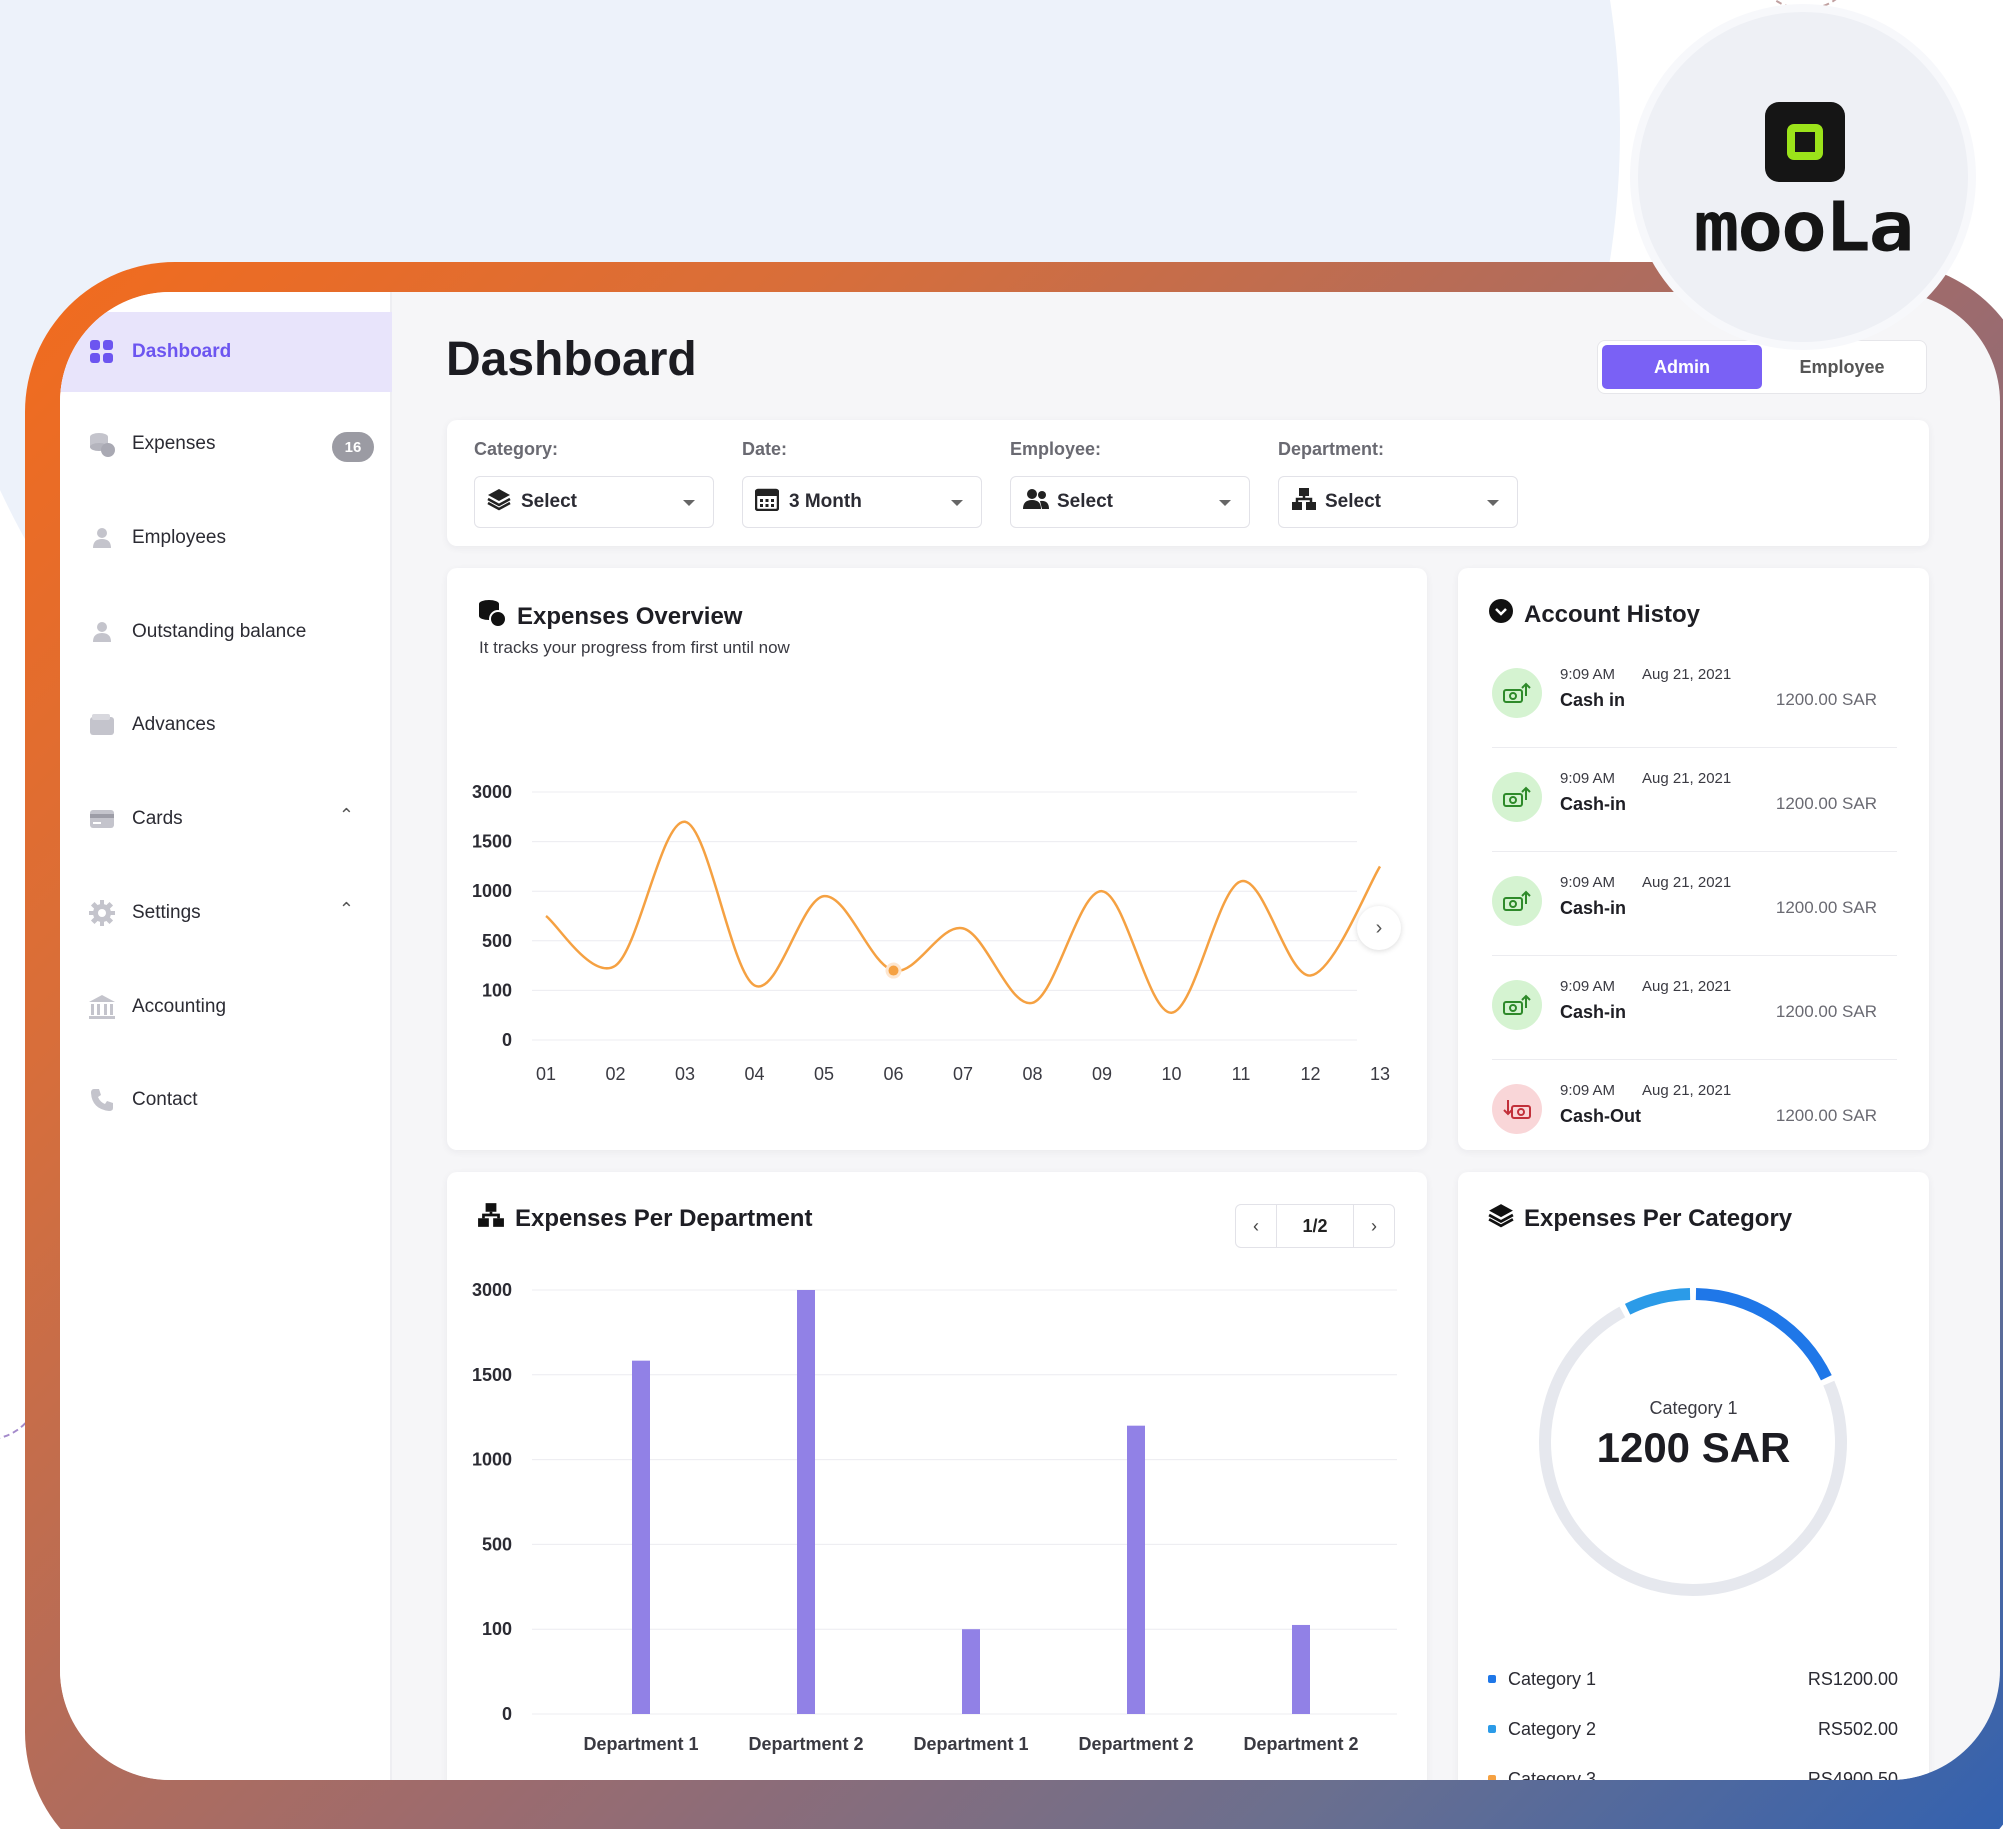 The width and height of the screenshot is (2003, 1829). What do you see at coordinates (157, 818) in the screenshot?
I see `sidebar-item-label: Cards` at bounding box center [157, 818].